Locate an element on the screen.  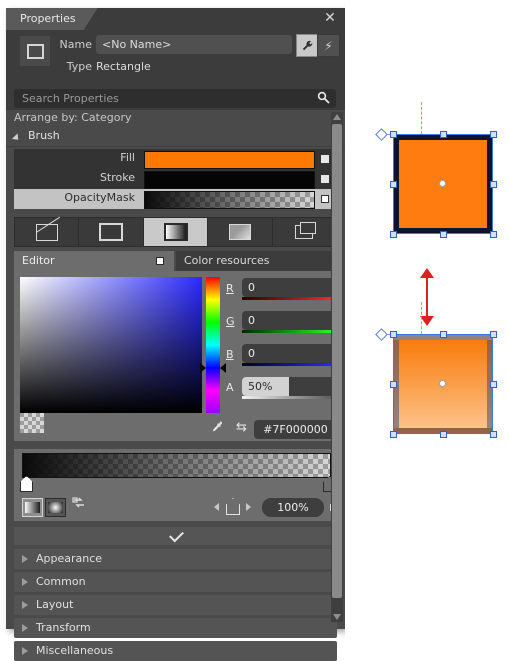
radial-gradient-icon is located at coordinates (55, 507).